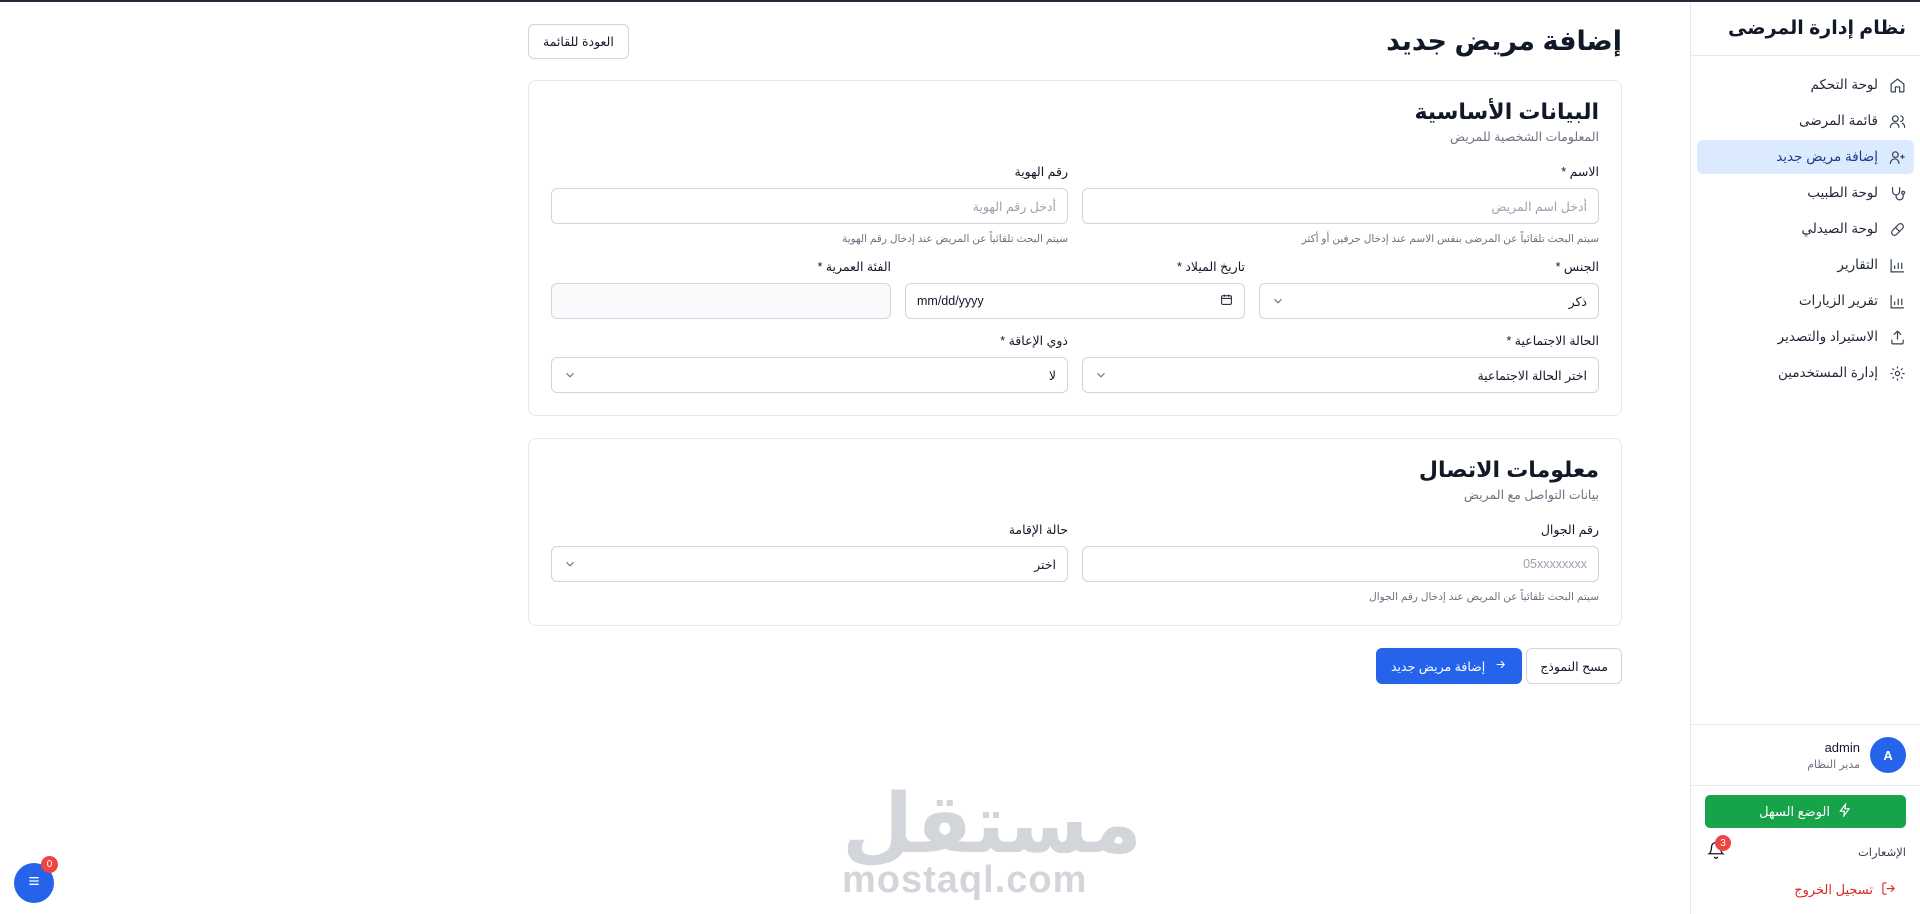  I want to click on basic-info-subtitle: المعلومات الشخصية للمريض, so click(1524, 137).